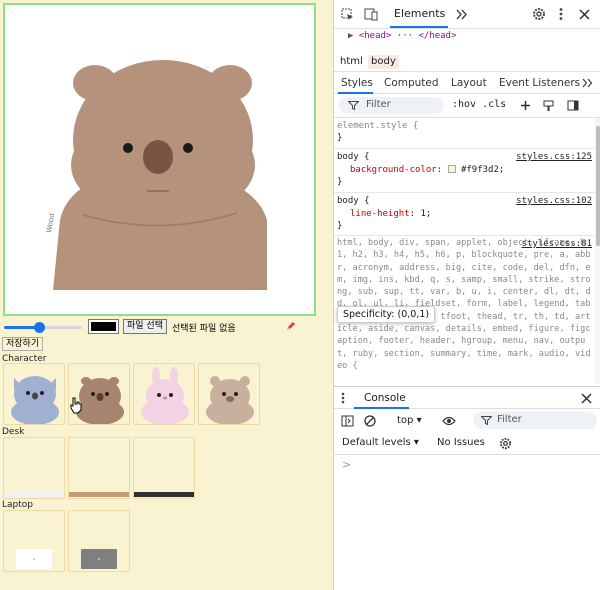  What do you see at coordinates (34, 559) in the screenshot?
I see `white-laptop-sticker` at bounding box center [34, 559].